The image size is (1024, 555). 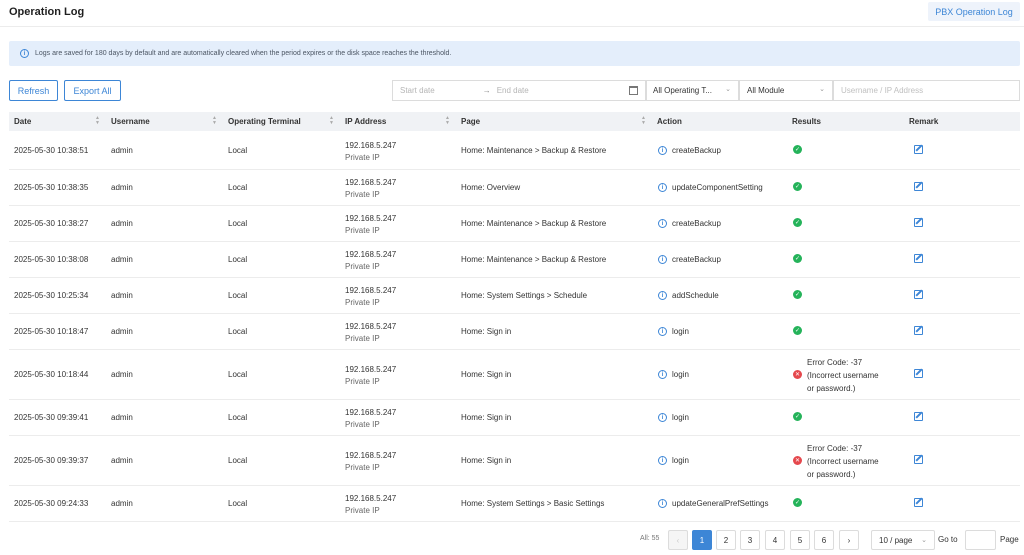 What do you see at coordinates (1009, 539) in the screenshot?
I see `page-label: Page` at bounding box center [1009, 539].